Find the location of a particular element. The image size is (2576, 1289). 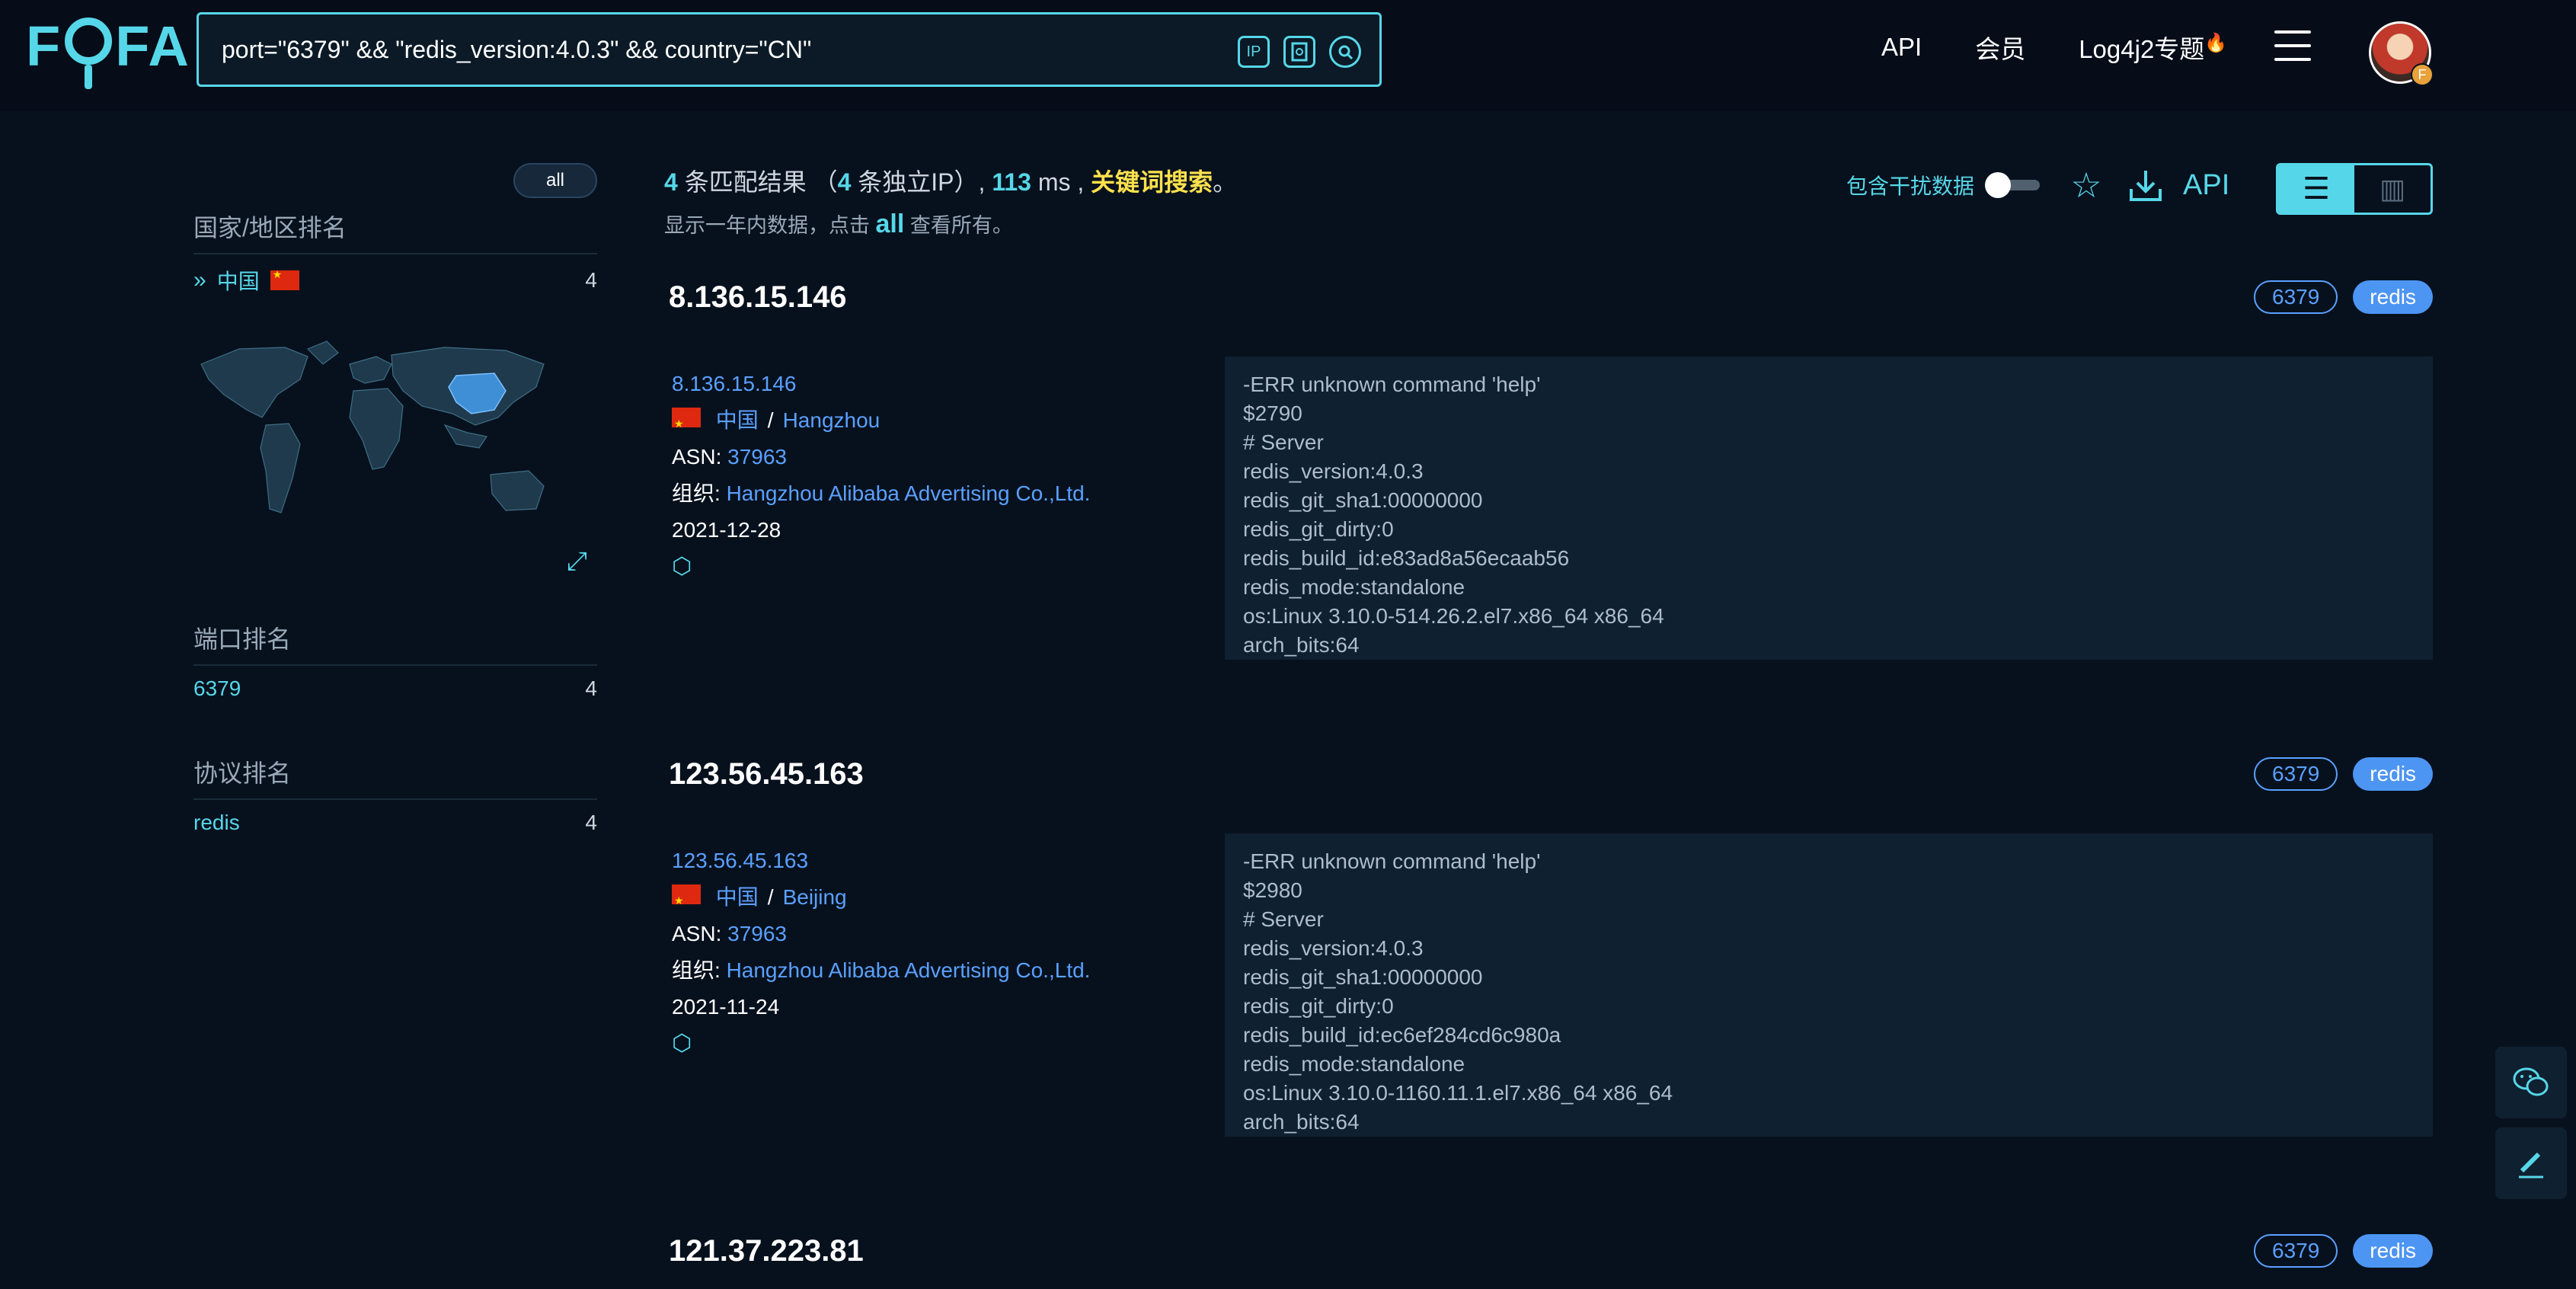

wechat-icon is located at coordinates (2531, 1082).